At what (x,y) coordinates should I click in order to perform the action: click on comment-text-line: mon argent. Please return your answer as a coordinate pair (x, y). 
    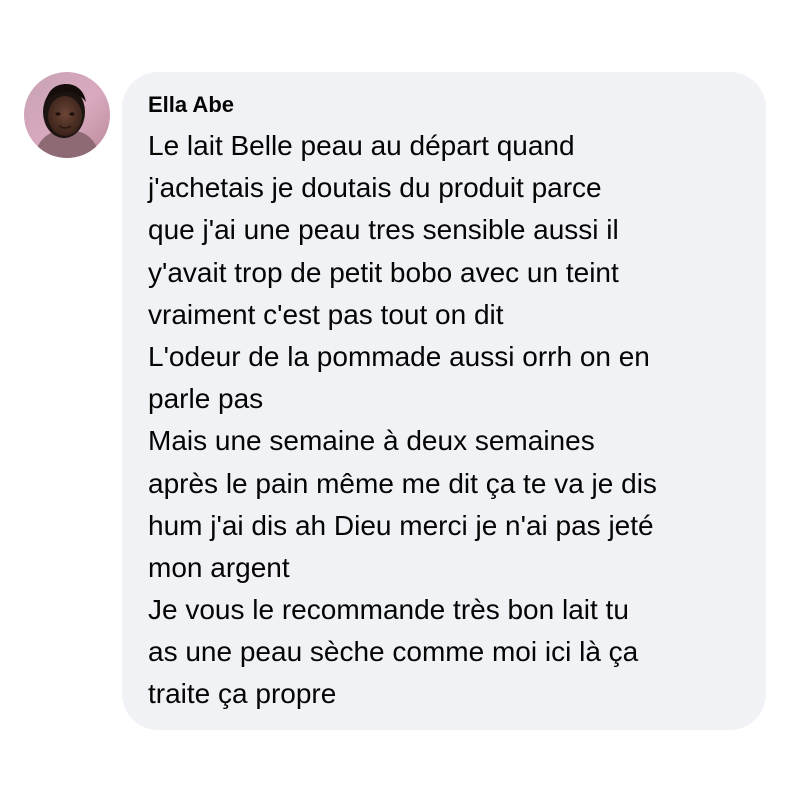
    Looking at the image, I should click on (219, 567).